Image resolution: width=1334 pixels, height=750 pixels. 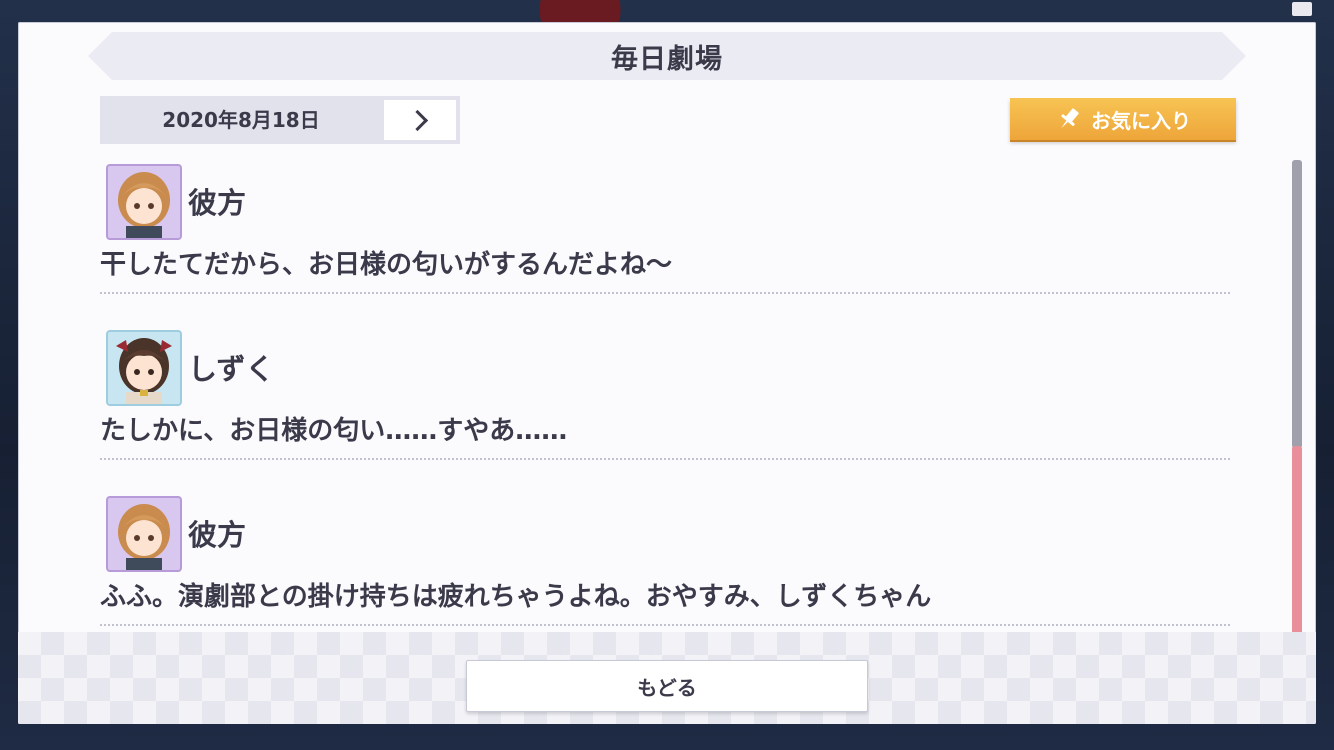 What do you see at coordinates (417, 120) in the screenshot?
I see `chevron-right-icon` at bounding box center [417, 120].